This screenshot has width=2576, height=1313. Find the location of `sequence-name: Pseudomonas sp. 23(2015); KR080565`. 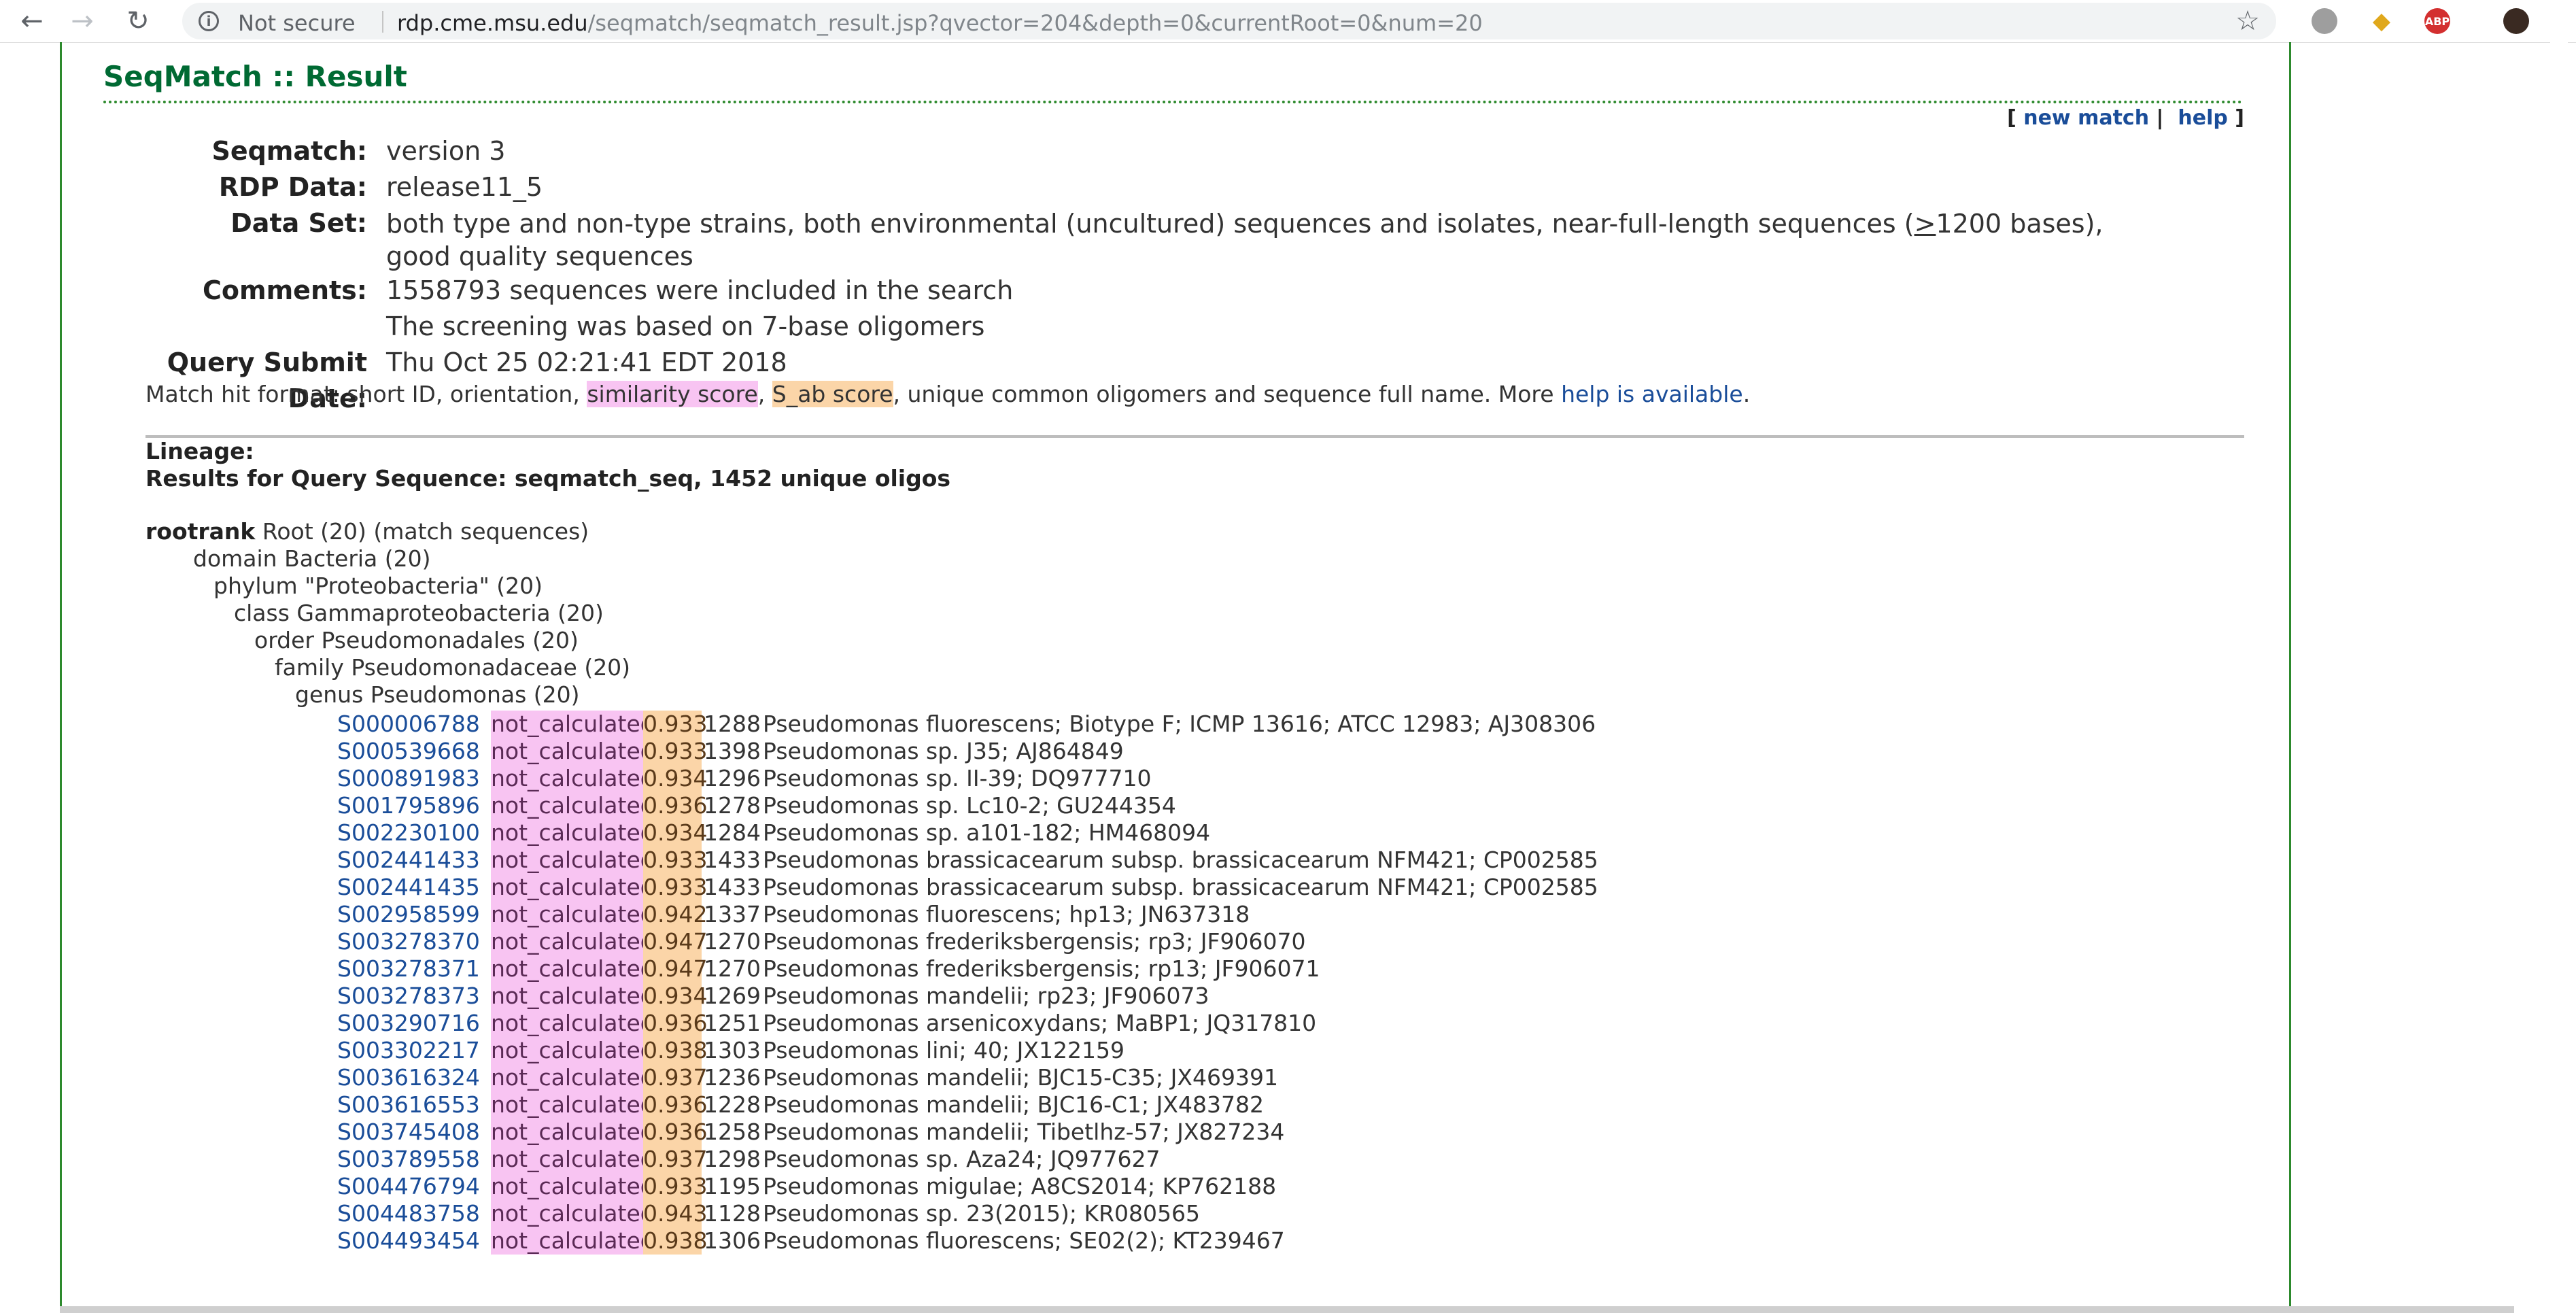

sequence-name: Pseudomonas sp. 23(2015); KR080565 is located at coordinates (982, 1213).